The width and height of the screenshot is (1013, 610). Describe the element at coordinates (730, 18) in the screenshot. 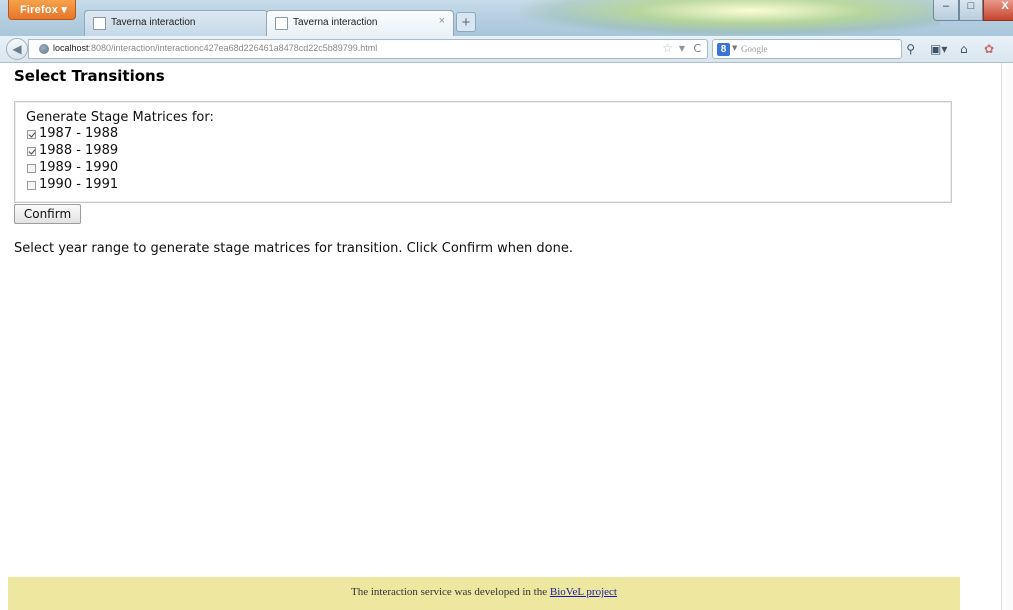

I see `title-bar-glow` at that location.